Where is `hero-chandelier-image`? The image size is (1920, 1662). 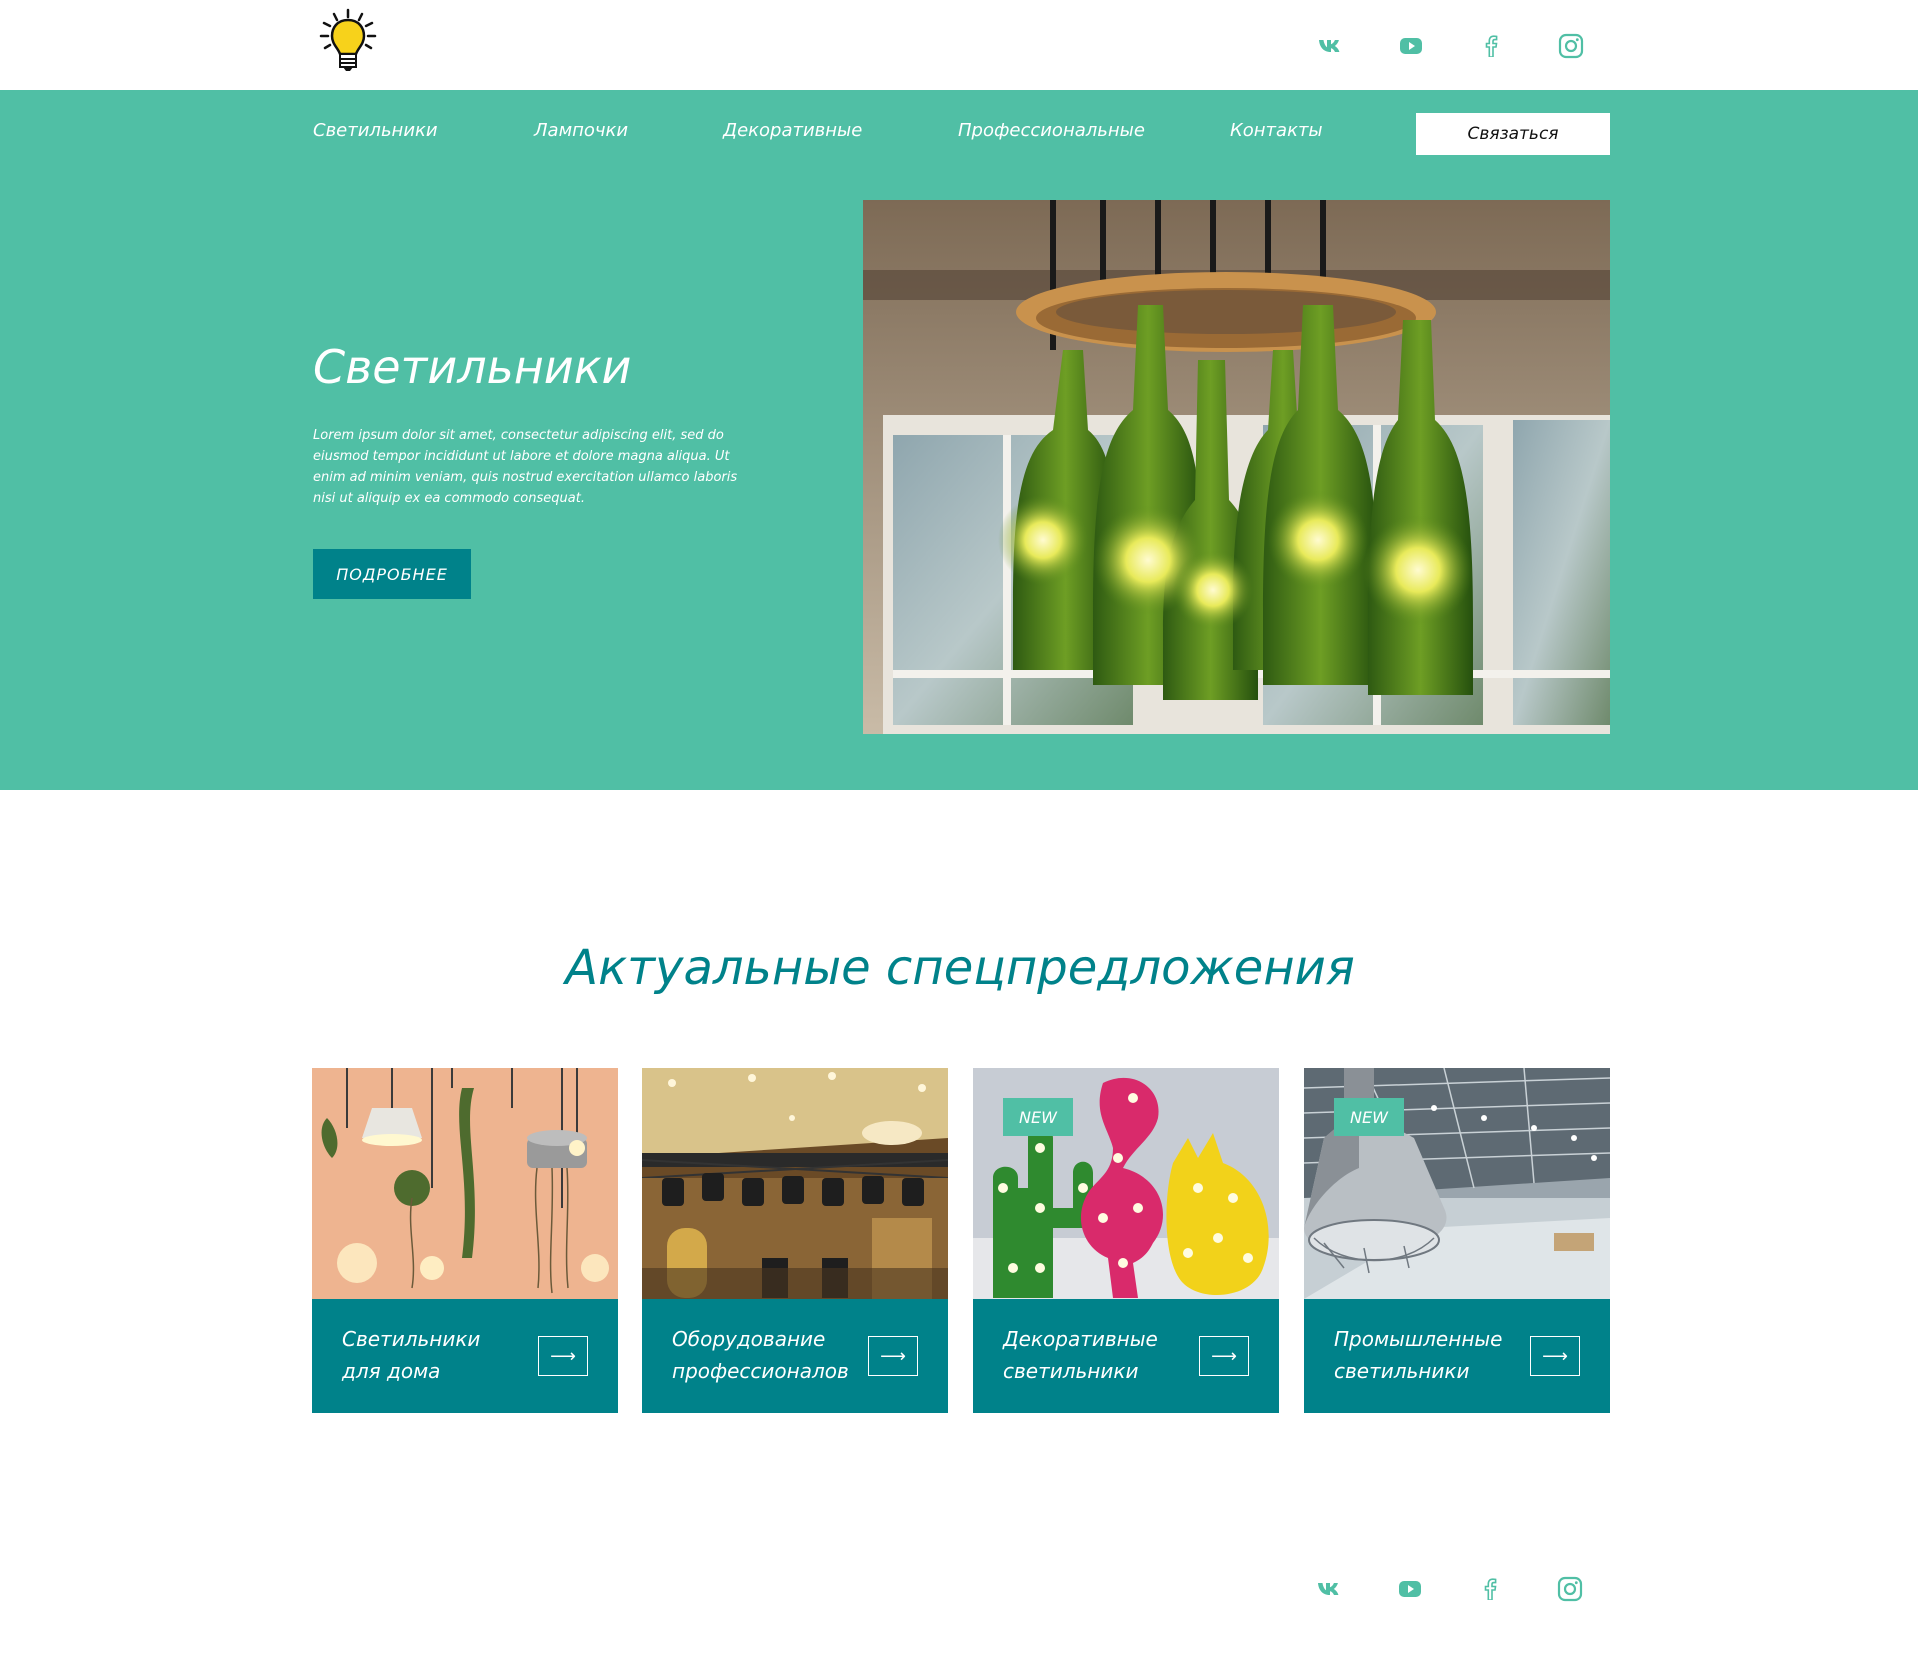
hero-chandelier-image is located at coordinates (1236, 467).